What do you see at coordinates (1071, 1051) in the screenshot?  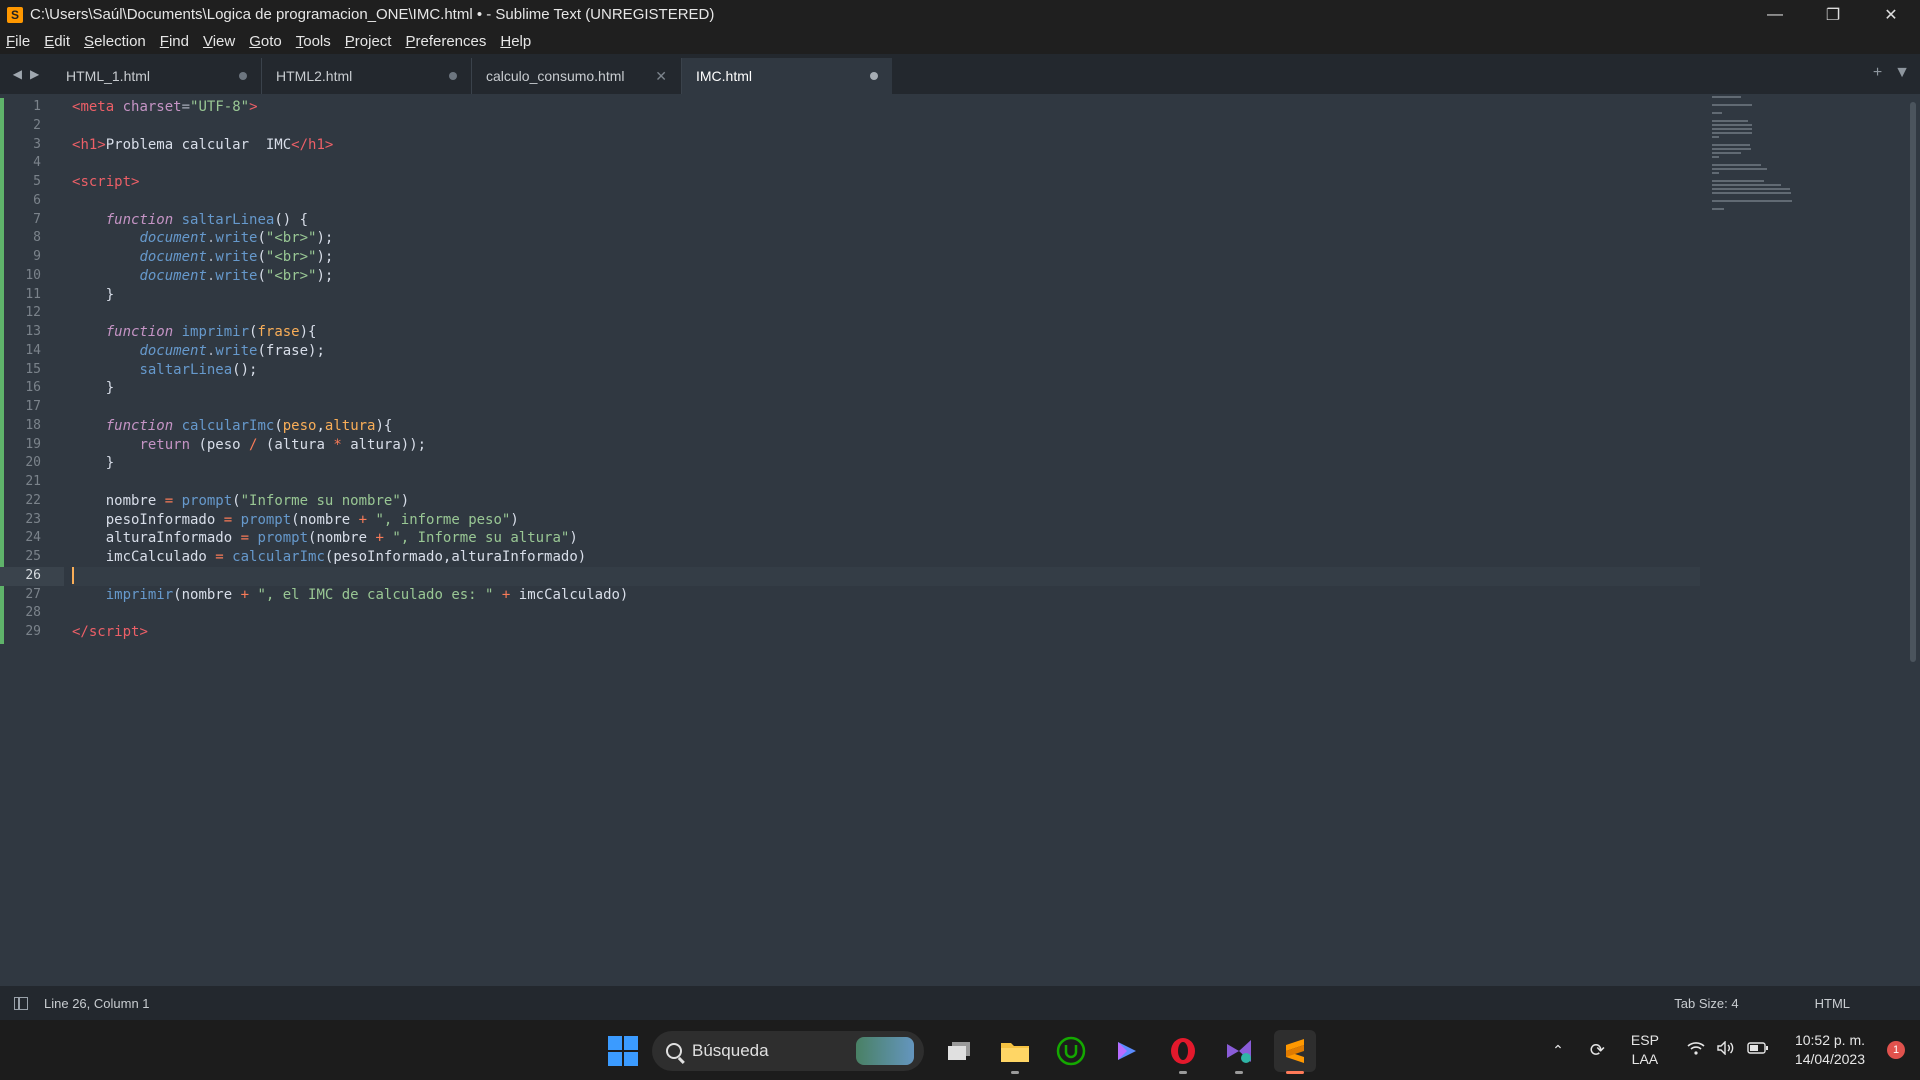 I see `upwork-icon` at bounding box center [1071, 1051].